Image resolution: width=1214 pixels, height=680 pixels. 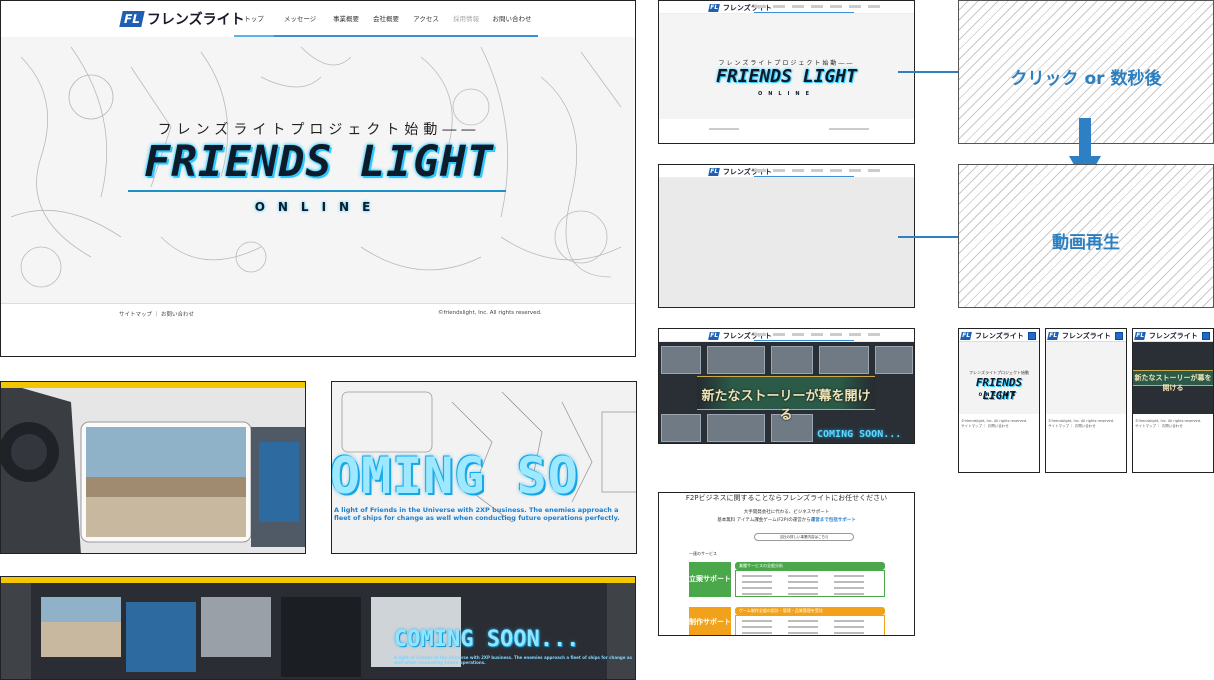 I want to click on nav-item-company: 会社概要, so click(x=386, y=25).